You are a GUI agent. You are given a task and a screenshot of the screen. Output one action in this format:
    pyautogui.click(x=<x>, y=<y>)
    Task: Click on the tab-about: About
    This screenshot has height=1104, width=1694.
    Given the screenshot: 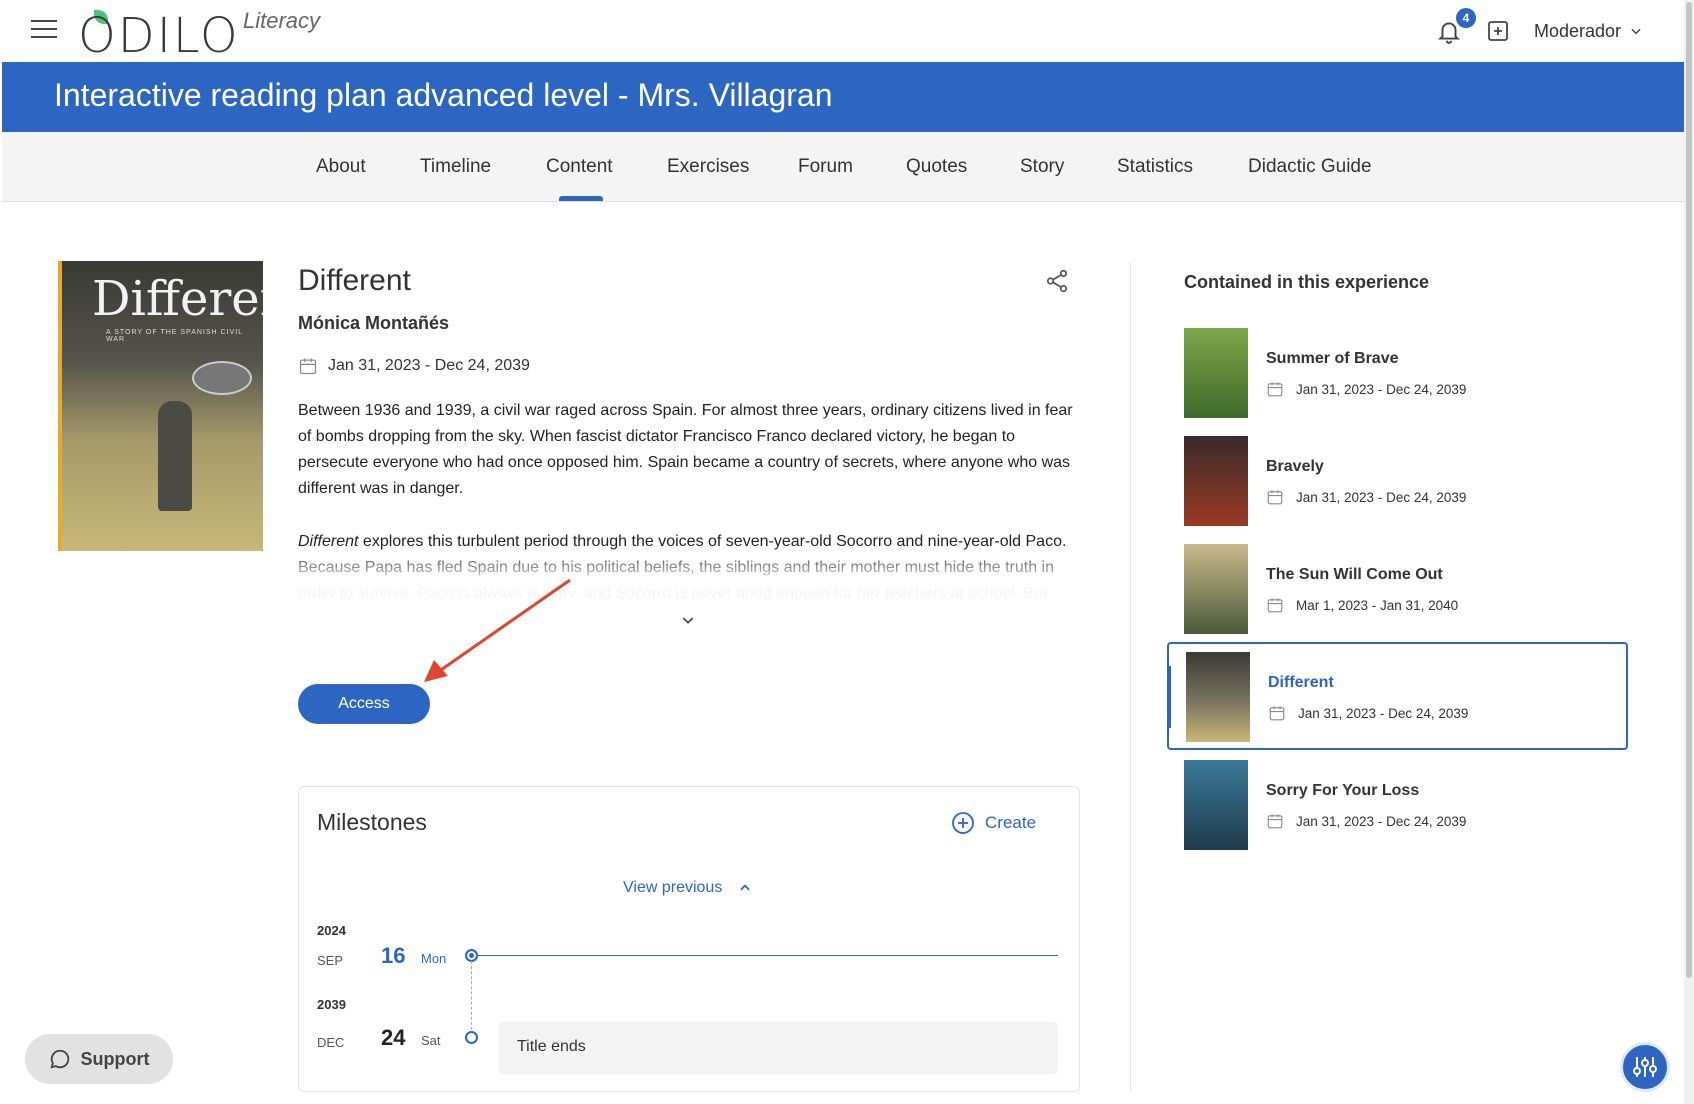 What is the action you would take?
    pyautogui.click(x=341, y=167)
    